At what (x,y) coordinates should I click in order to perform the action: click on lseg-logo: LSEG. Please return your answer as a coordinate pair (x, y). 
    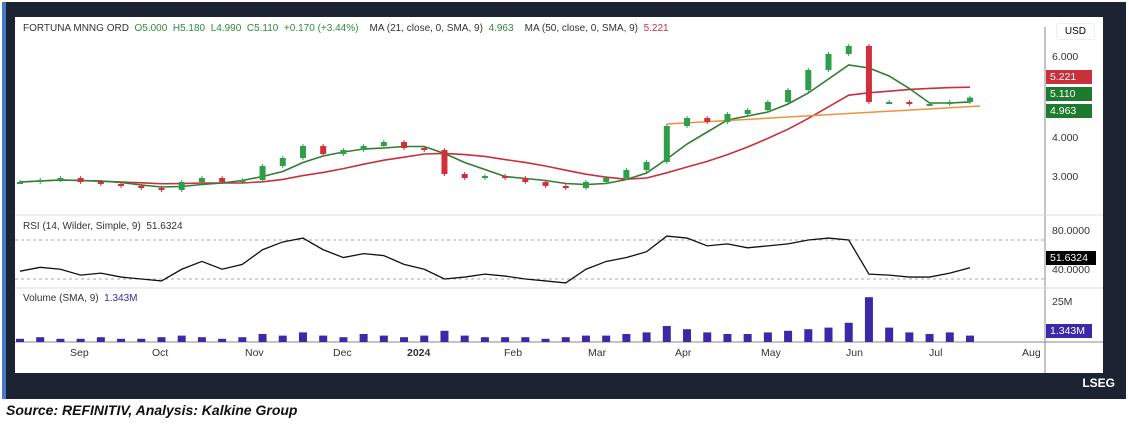
    Looking at the image, I should click on (1098, 383).